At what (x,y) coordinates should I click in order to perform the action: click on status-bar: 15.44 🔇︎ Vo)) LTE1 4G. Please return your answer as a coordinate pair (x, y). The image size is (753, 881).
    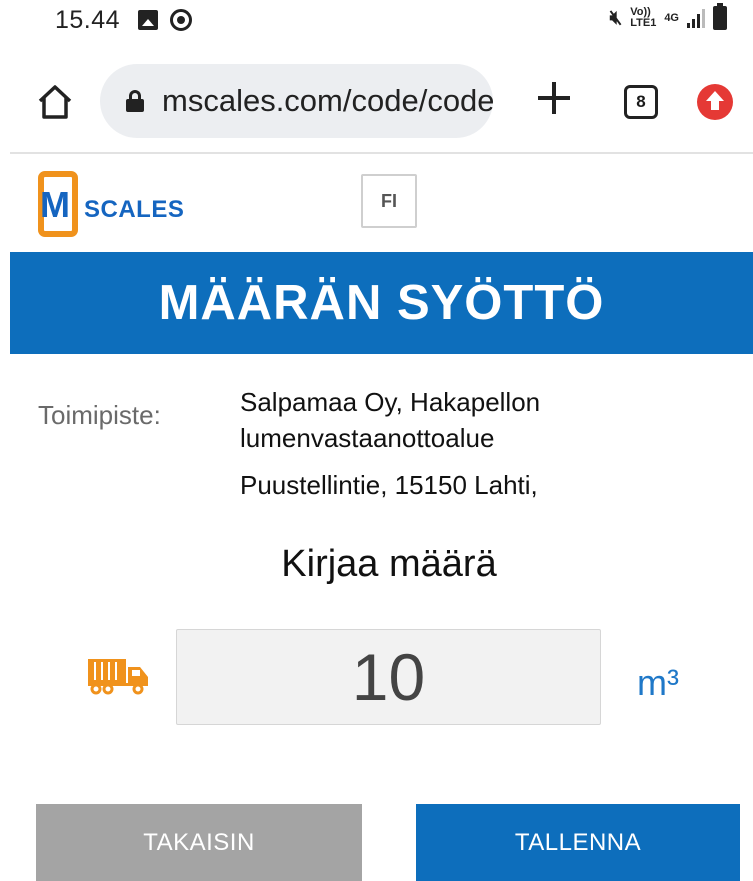
    Looking at the image, I should click on (376, 22).